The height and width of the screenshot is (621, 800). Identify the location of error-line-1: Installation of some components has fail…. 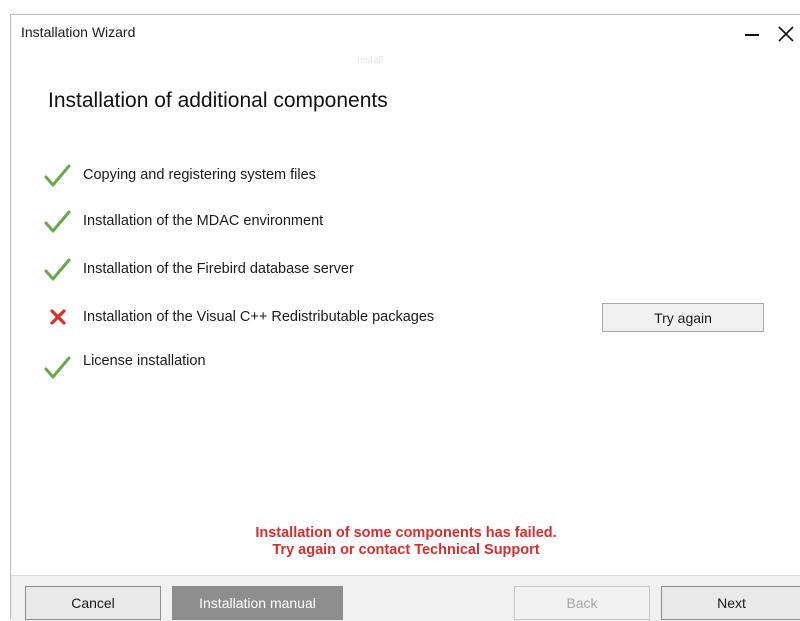
(406, 533).